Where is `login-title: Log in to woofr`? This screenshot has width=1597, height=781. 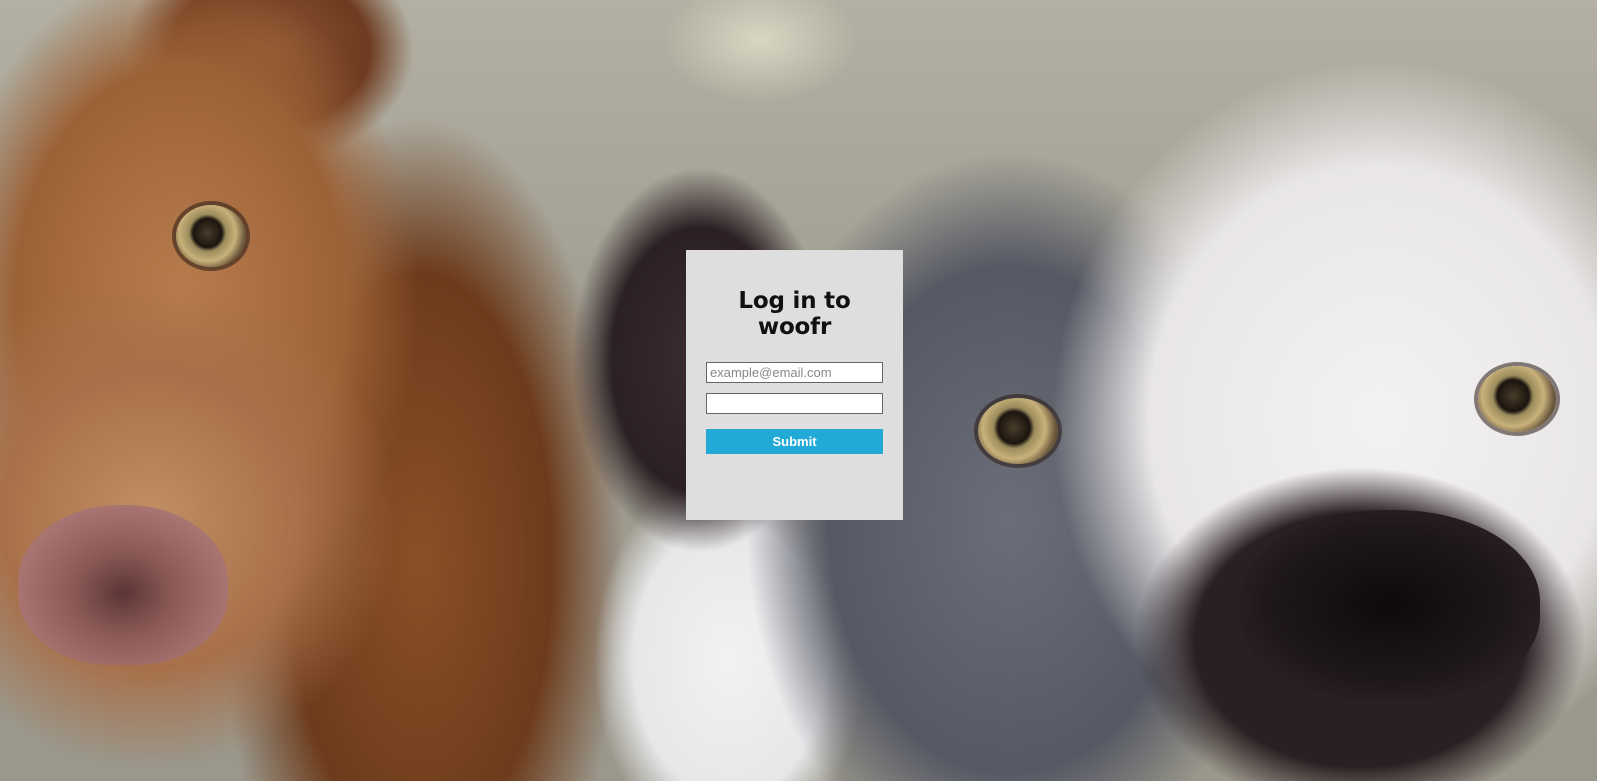 login-title: Log in to woofr is located at coordinates (794, 314).